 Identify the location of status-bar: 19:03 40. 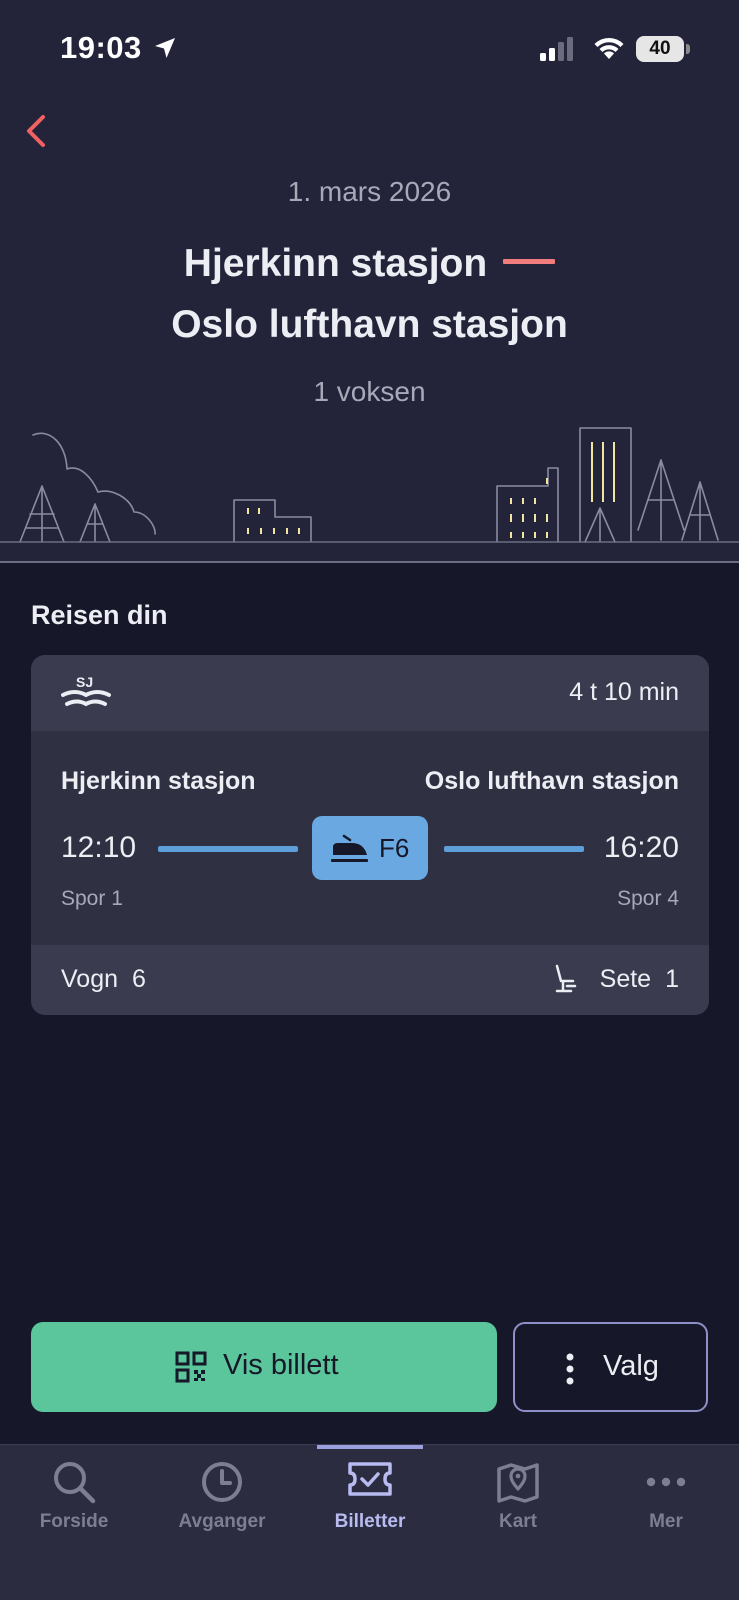
(369, 50).